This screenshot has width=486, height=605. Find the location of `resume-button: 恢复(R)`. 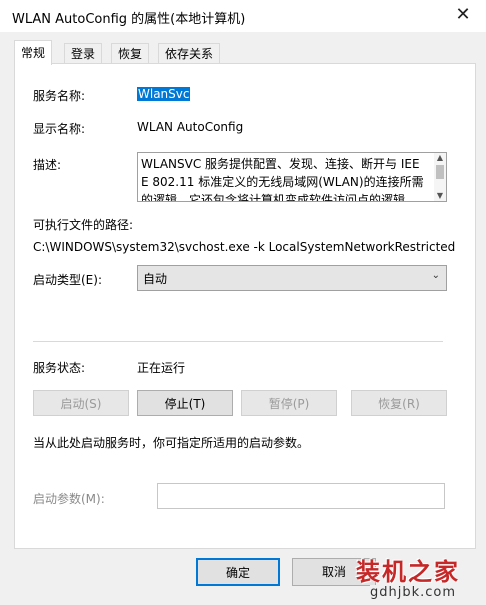

resume-button: 恢复(R) is located at coordinates (399, 403).